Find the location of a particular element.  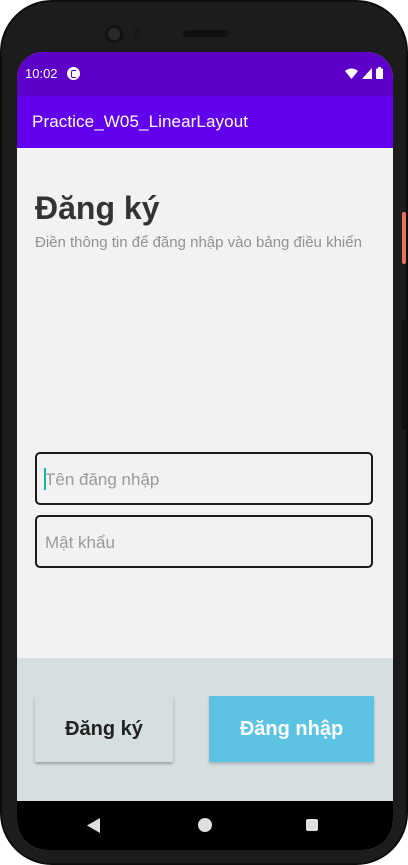

app-bar: Practice_W05_LinearLayout is located at coordinates (205, 122).